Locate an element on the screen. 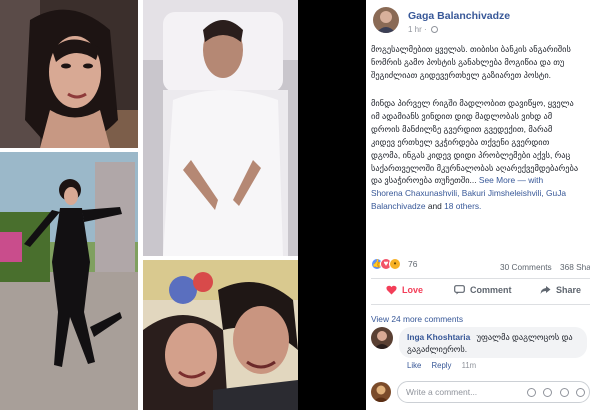 The image size is (590, 410). comment-text: უფალმა დაგლოცოს და is located at coordinates (524, 337).